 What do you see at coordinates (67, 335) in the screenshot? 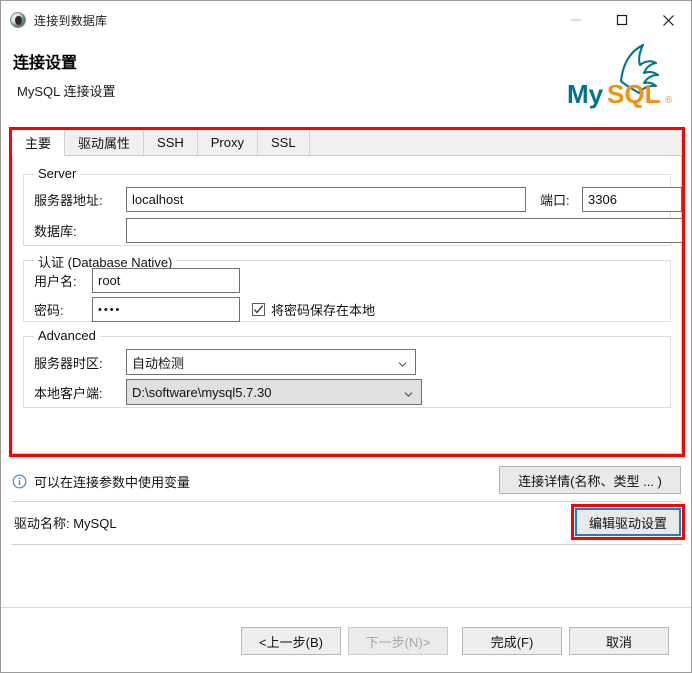
I see `advanced-group-title: Advanced` at bounding box center [67, 335].